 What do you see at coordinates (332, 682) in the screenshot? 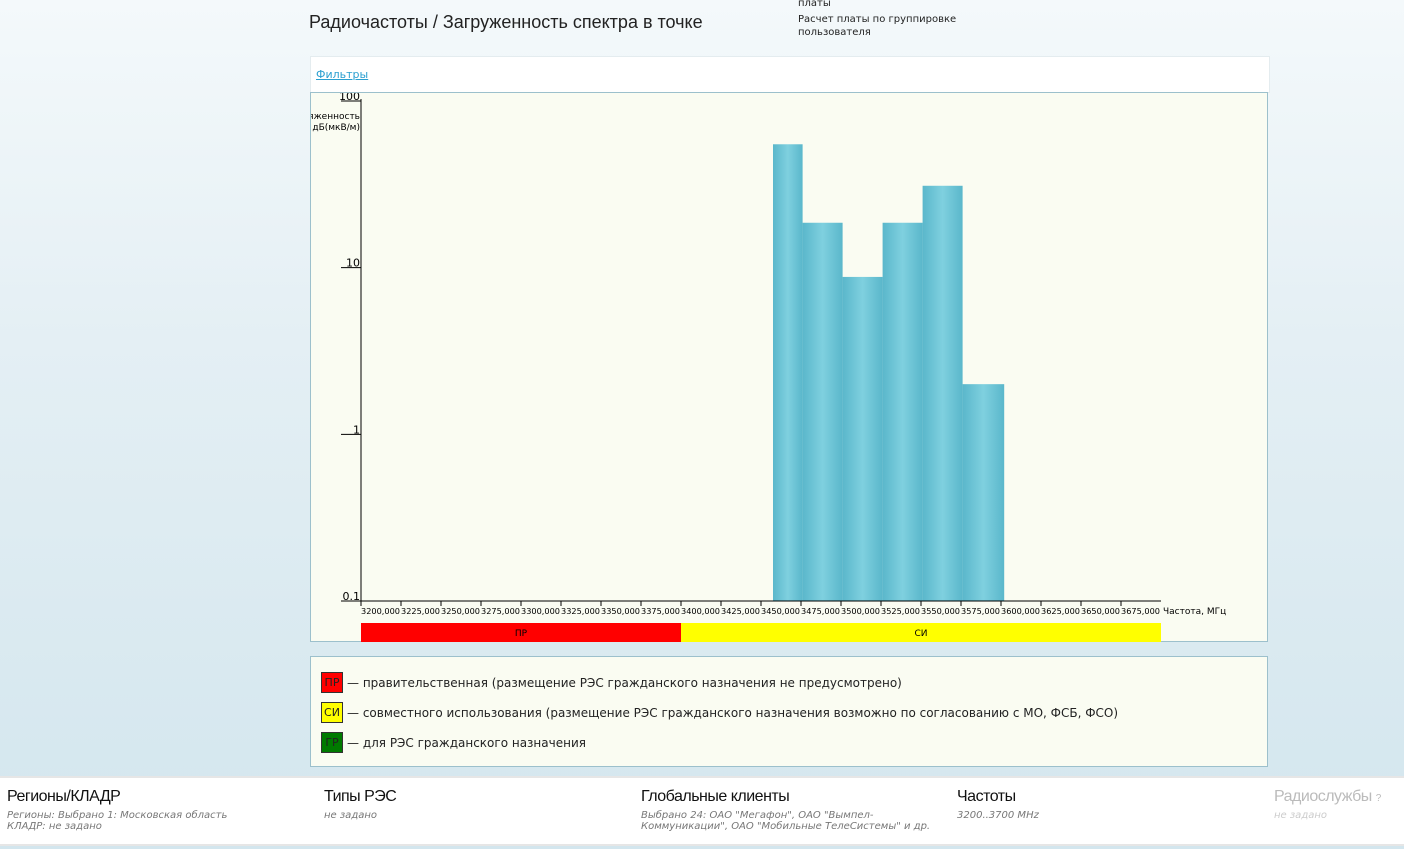
I see `legend-swatch: ПР` at bounding box center [332, 682].